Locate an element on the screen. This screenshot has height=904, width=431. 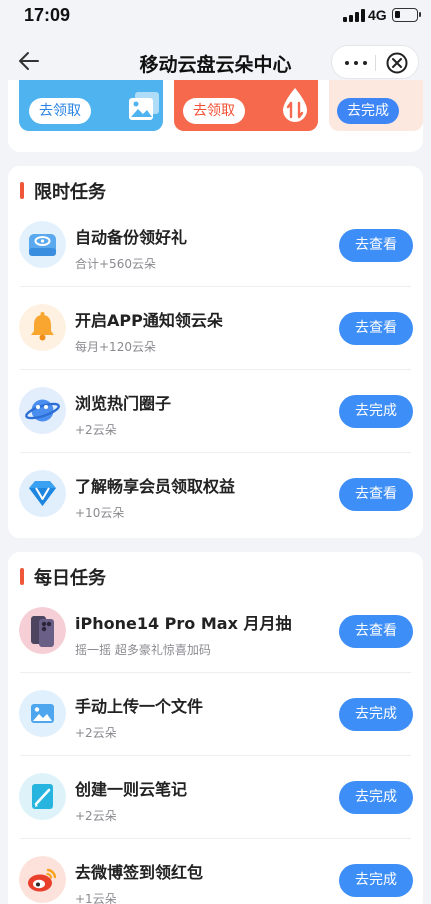
backup-disk-icon is located at coordinates (42, 244).